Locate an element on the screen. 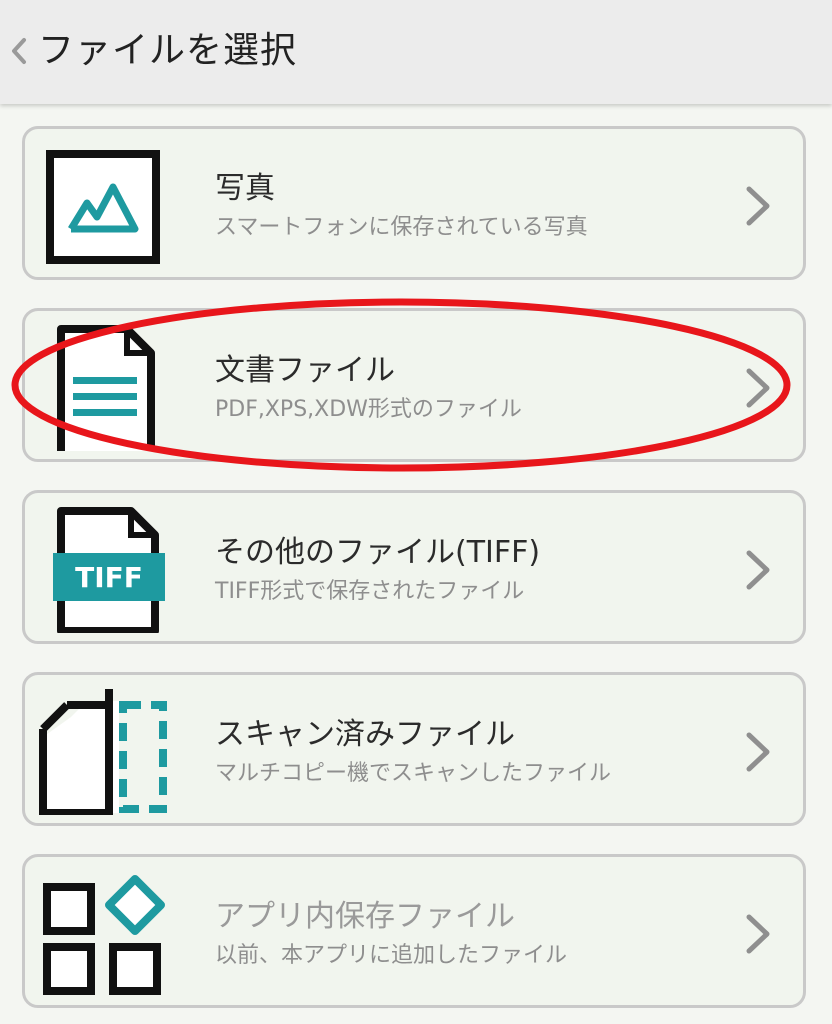 The width and height of the screenshot is (832, 1024). tiff-icon-label: TIFF is located at coordinates (109, 577).